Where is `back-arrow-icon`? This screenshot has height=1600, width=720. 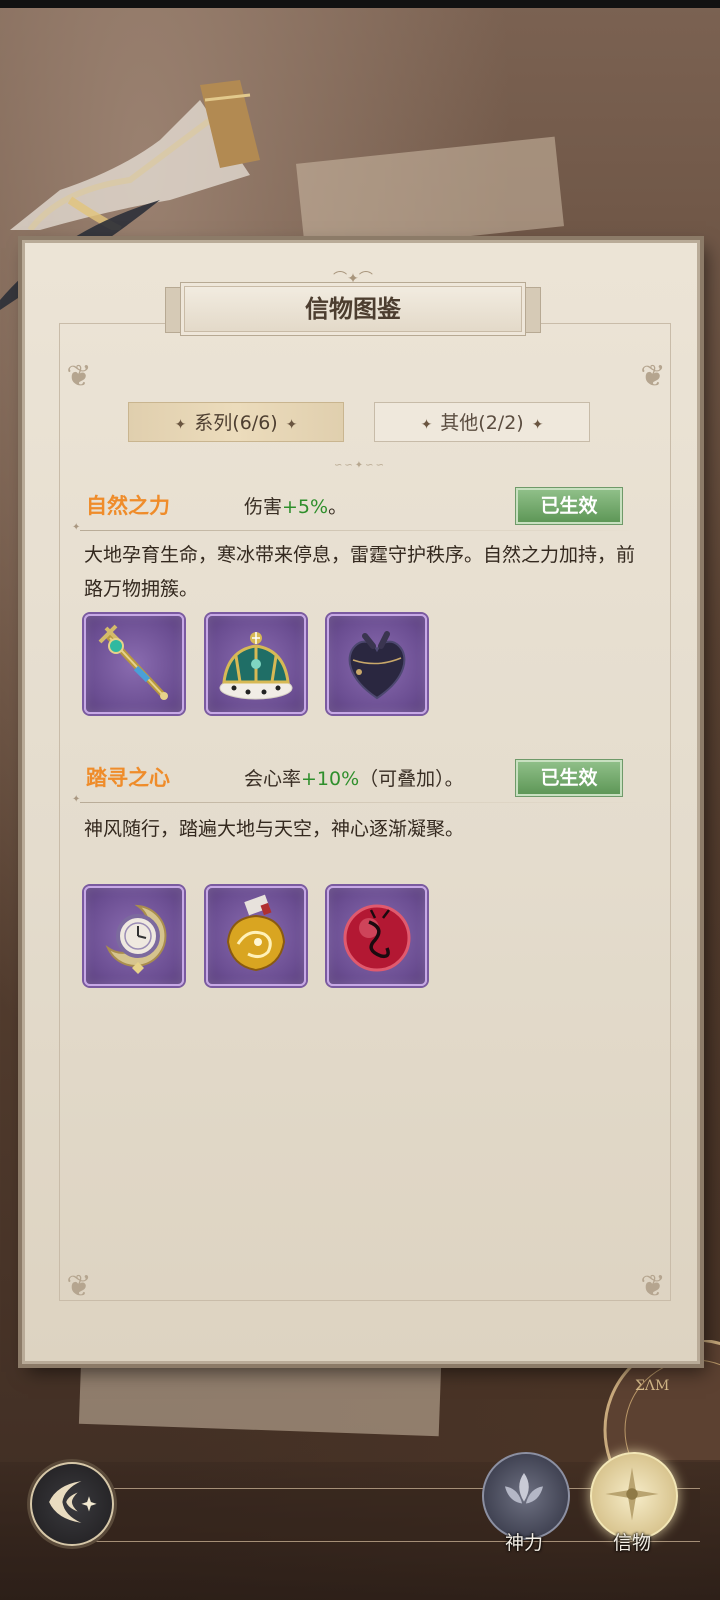 back-arrow-icon is located at coordinates (73, 1502).